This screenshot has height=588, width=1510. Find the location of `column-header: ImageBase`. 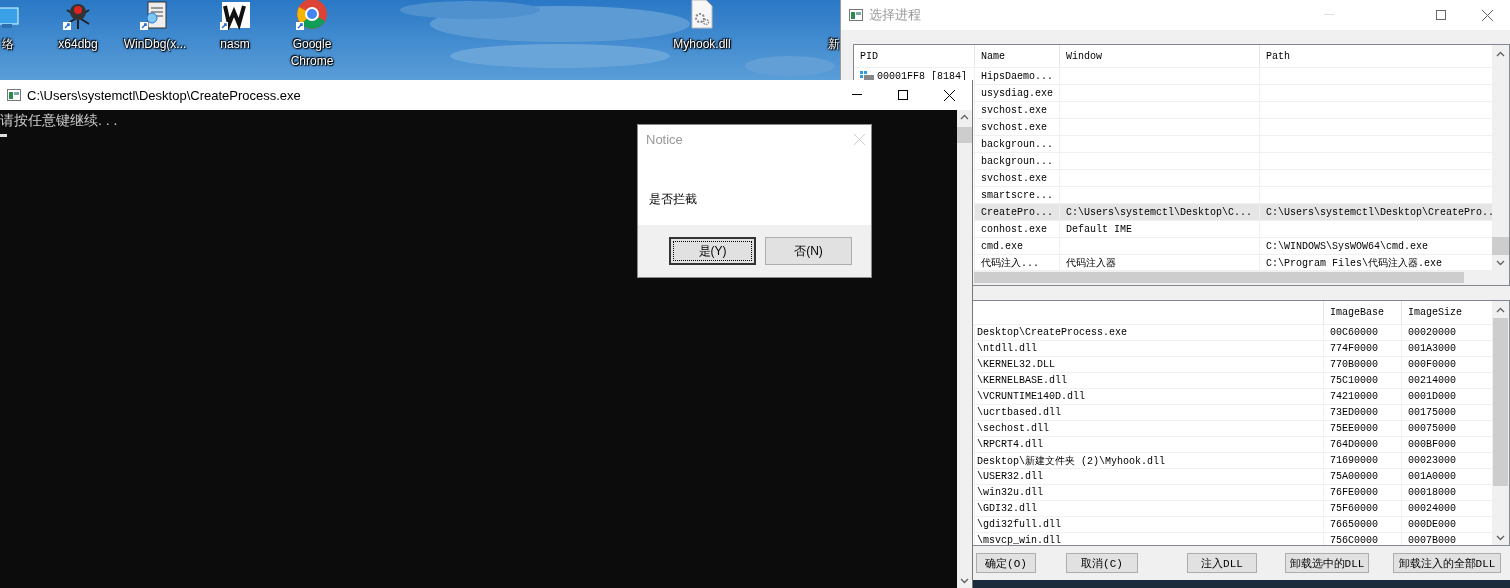

column-header: ImageBase is located at coordinates (1363, 312).